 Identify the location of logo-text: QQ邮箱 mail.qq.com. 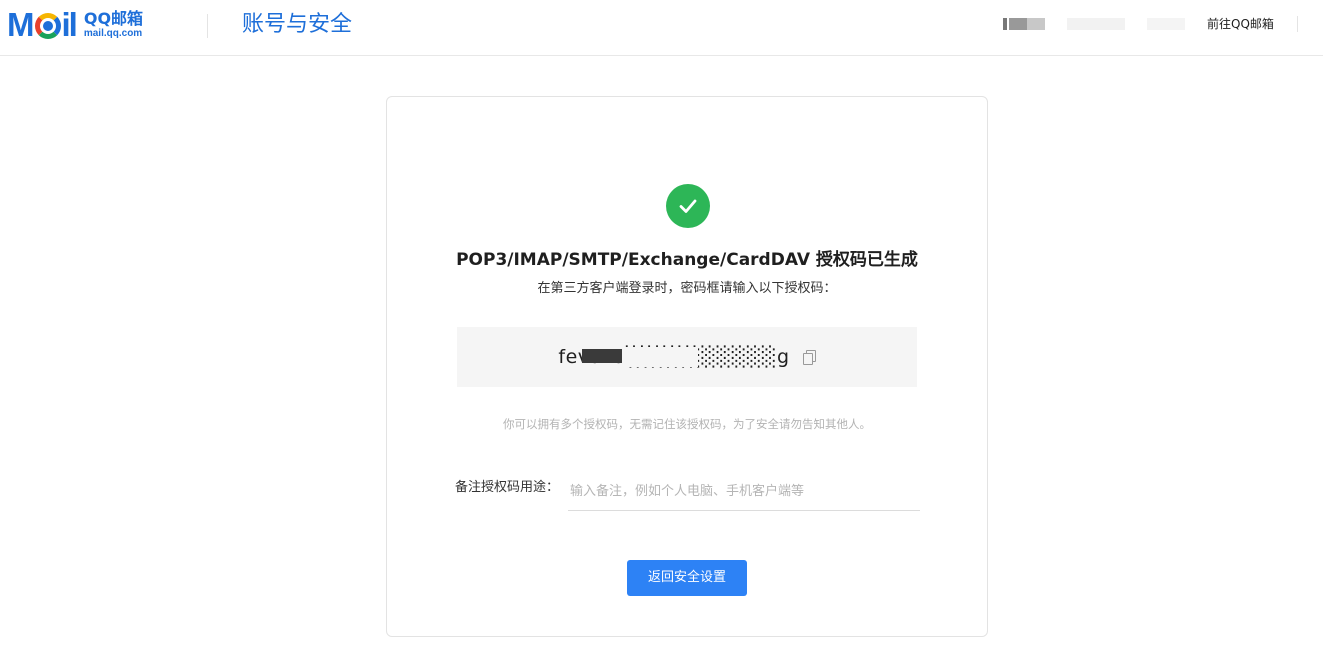
(113, 25).